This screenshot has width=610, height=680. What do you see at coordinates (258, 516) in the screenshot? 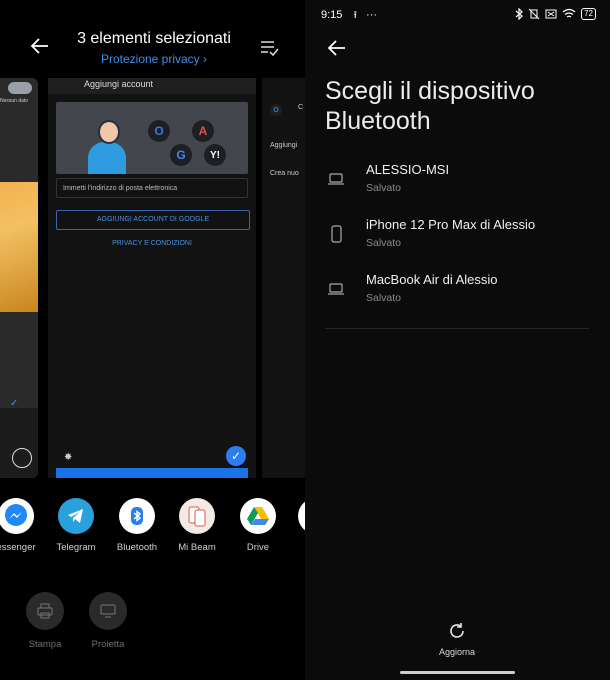
I see `drive-icon` at bounding box center [258, 516].